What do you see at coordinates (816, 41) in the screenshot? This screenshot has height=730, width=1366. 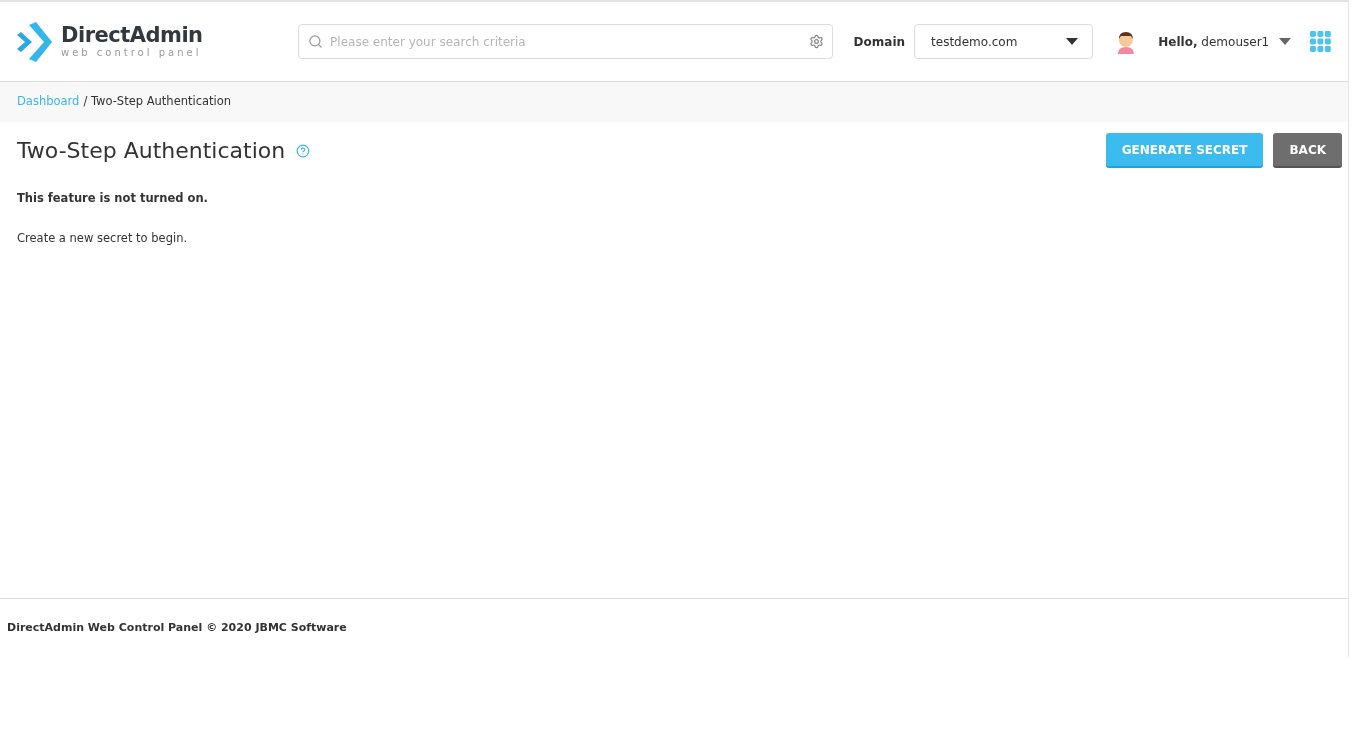 I see `settings-icon` at bounding box center [816, 41].